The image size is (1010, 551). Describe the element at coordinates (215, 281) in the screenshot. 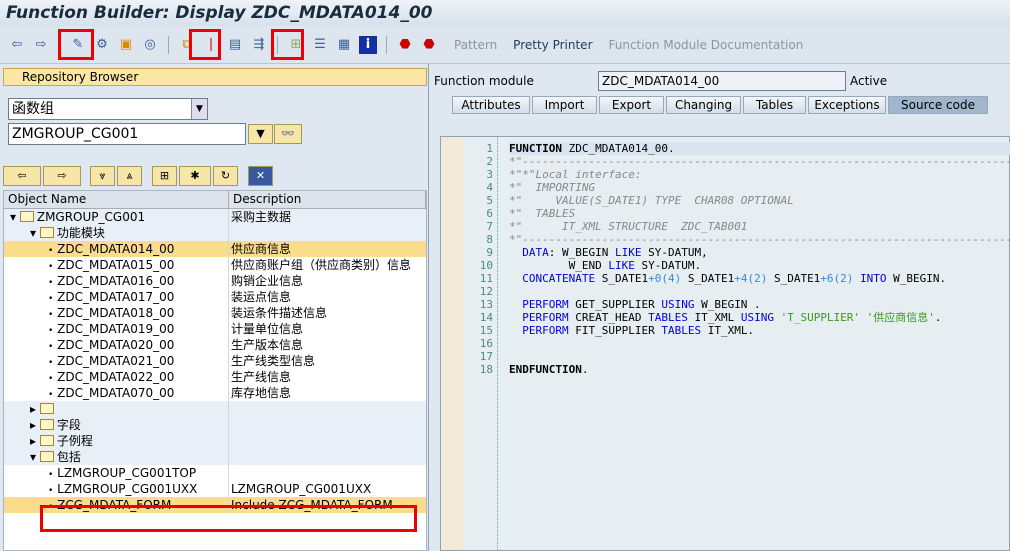

I see `tree-row: • ZDC_MDATA016_00 购销企业信息` at that location.